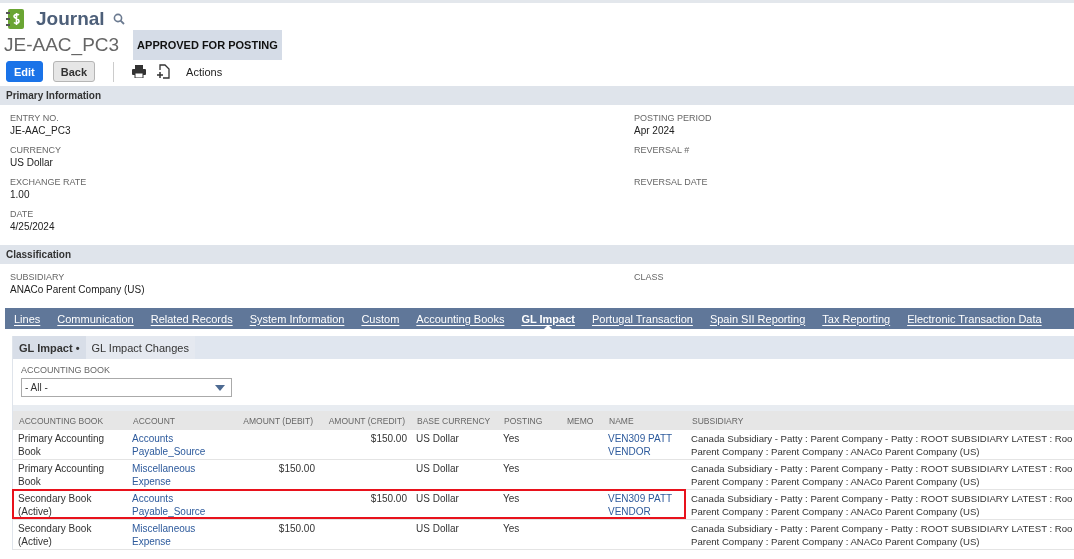 The height and width of the screenshot is (559, 1074). I want to click on column-header: AMOUNT (DEBIT), so click(278, 420).